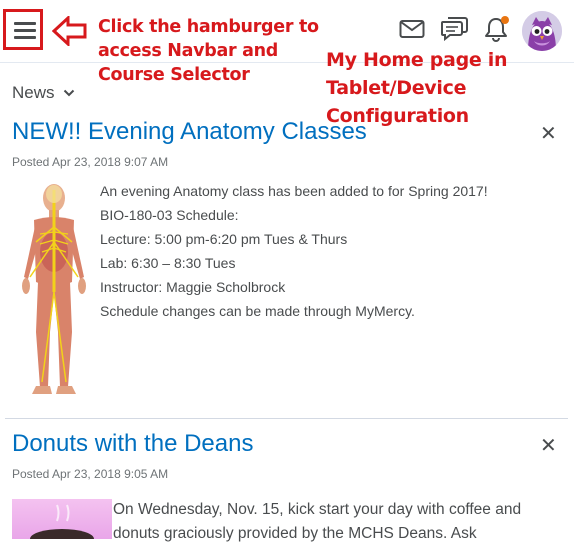 Image resolution: width=574 pixels, height=546 pixels. What do you see at coordinates (68, 93) in the screenshot?
I see `chevron-down-icon` at bounding box center [68, 93].